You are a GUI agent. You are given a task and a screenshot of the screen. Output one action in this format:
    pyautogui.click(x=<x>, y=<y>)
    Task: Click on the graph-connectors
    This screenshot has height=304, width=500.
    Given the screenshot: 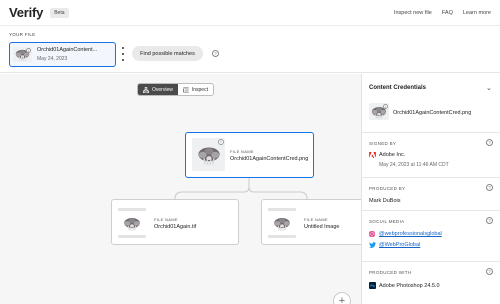 What is the action you would take?
    pyautogui.click(x=241, y=188)
    